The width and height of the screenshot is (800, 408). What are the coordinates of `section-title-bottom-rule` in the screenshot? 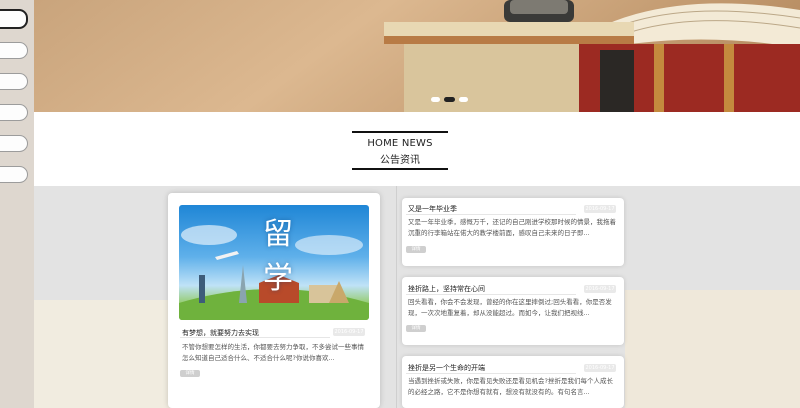 It's located at (400, 169).